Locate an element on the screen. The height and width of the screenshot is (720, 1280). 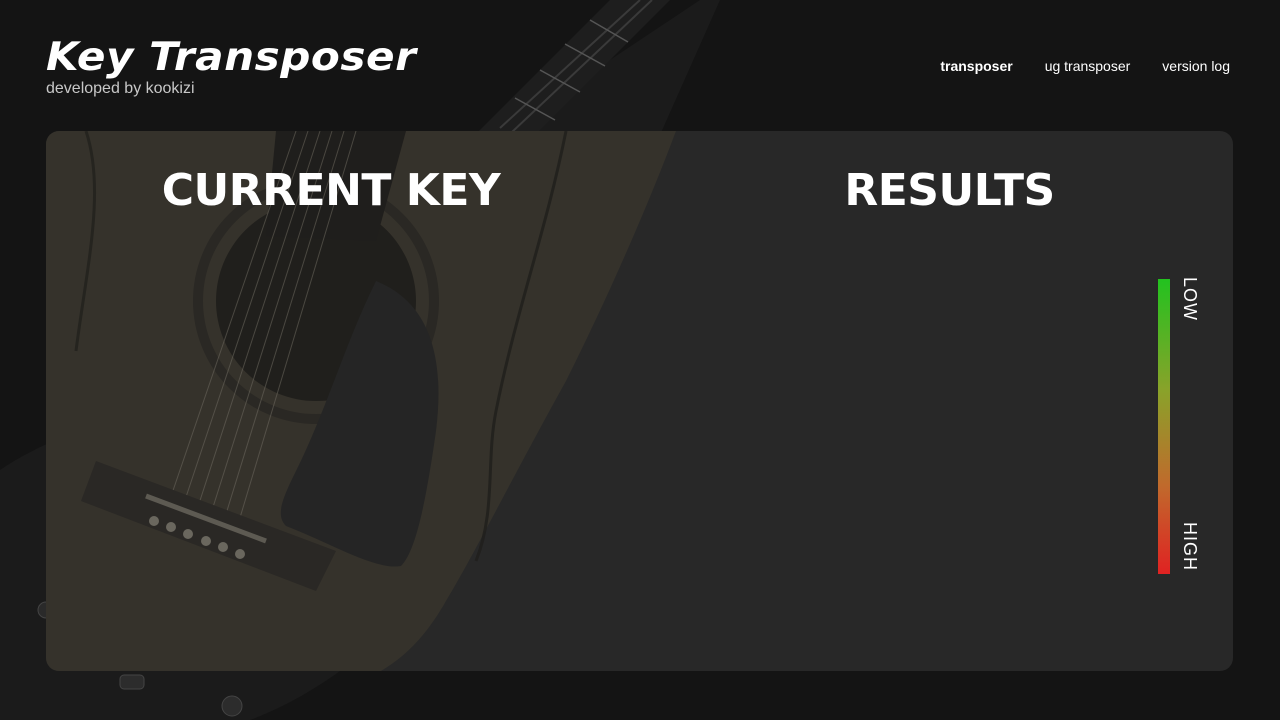
brand: Key Transposer developed by kookizi is located at coordinates (231, 67).